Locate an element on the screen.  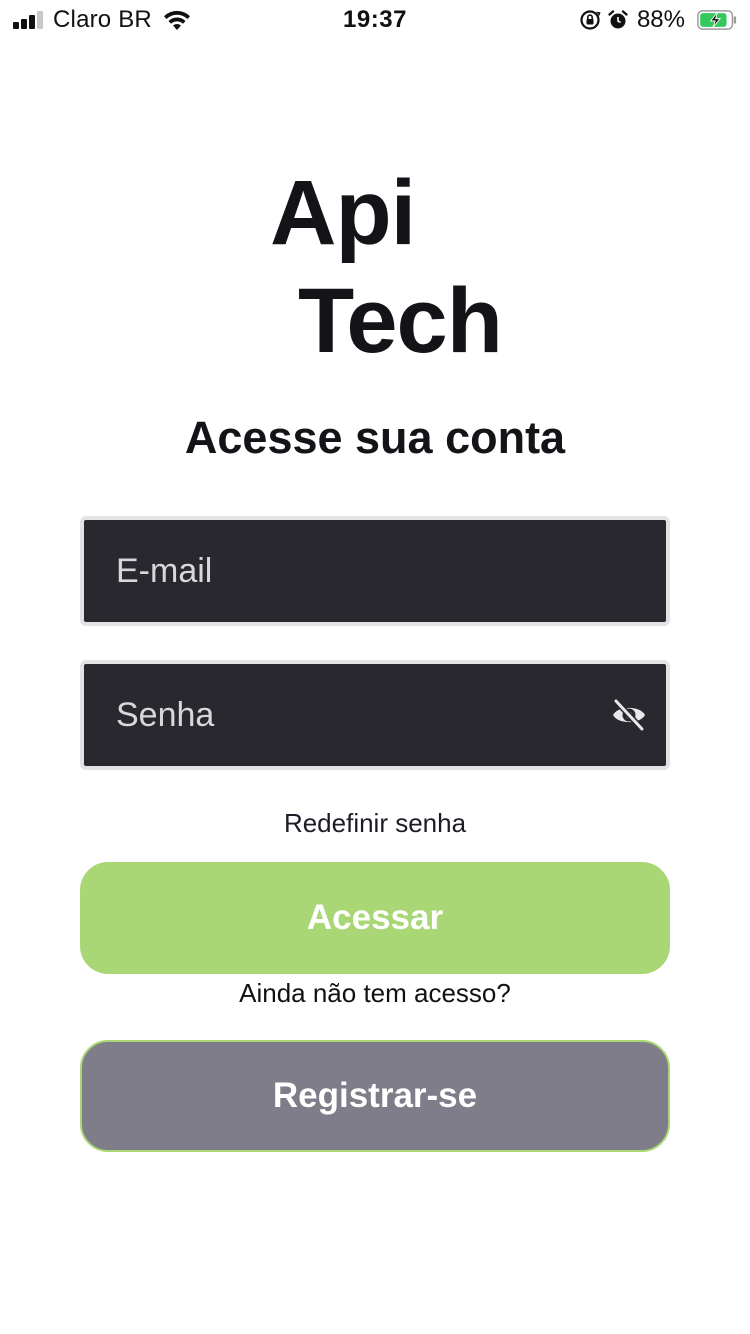
email-input is located at coordinates (375, 571).